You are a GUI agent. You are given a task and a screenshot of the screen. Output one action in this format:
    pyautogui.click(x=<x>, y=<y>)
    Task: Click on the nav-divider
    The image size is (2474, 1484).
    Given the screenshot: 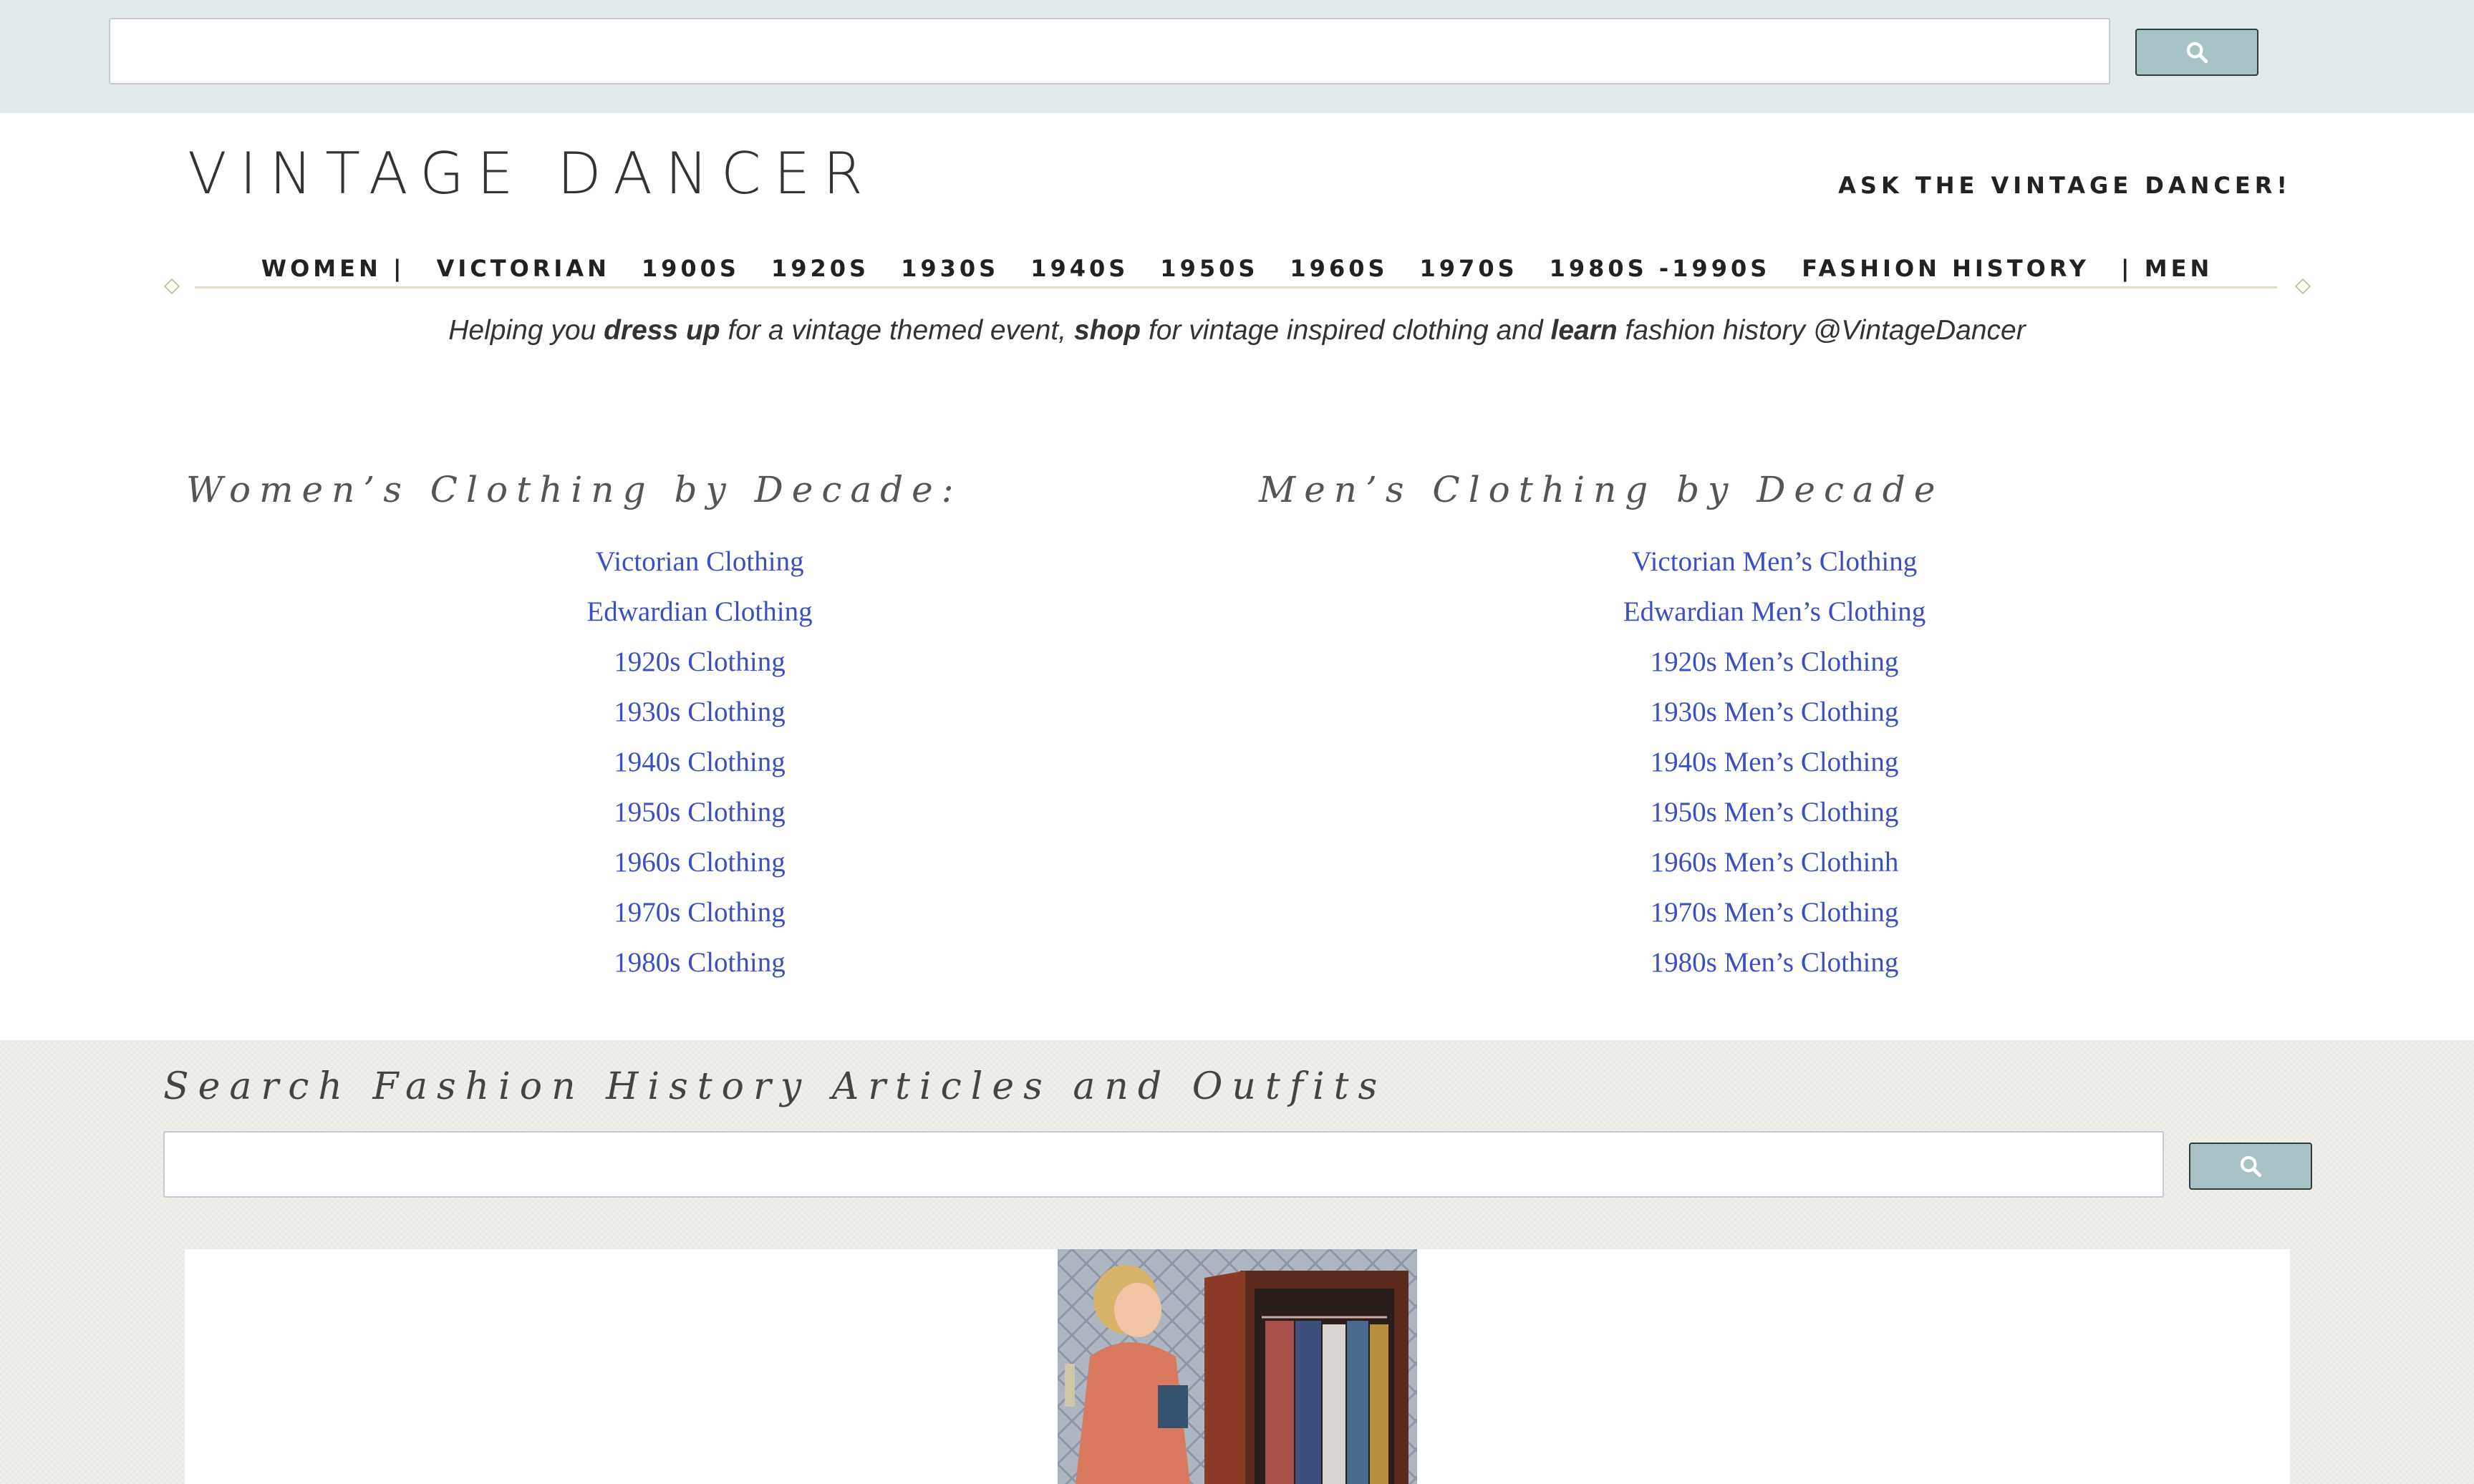 What is the action you would take?
    pyautogui.click(x=1236, y=287)
    